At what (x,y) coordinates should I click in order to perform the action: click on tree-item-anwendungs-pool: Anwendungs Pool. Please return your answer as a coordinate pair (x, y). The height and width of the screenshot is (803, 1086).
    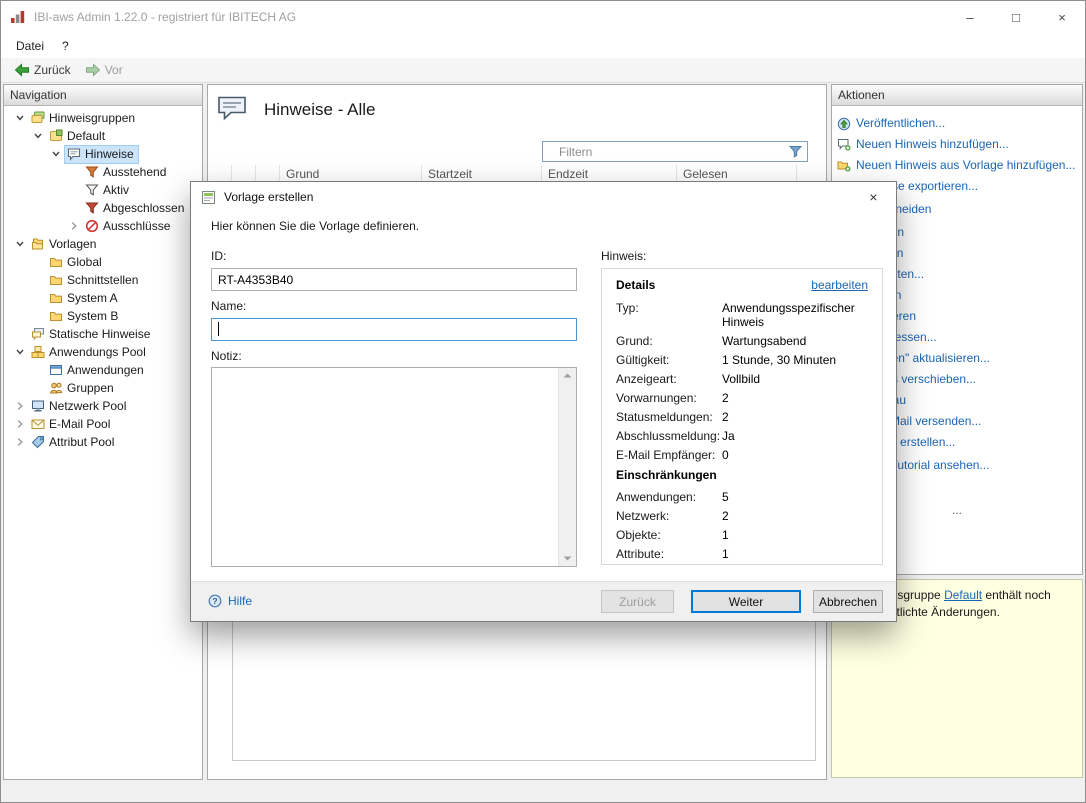
    Looking at the image, I should click on (103, 352).